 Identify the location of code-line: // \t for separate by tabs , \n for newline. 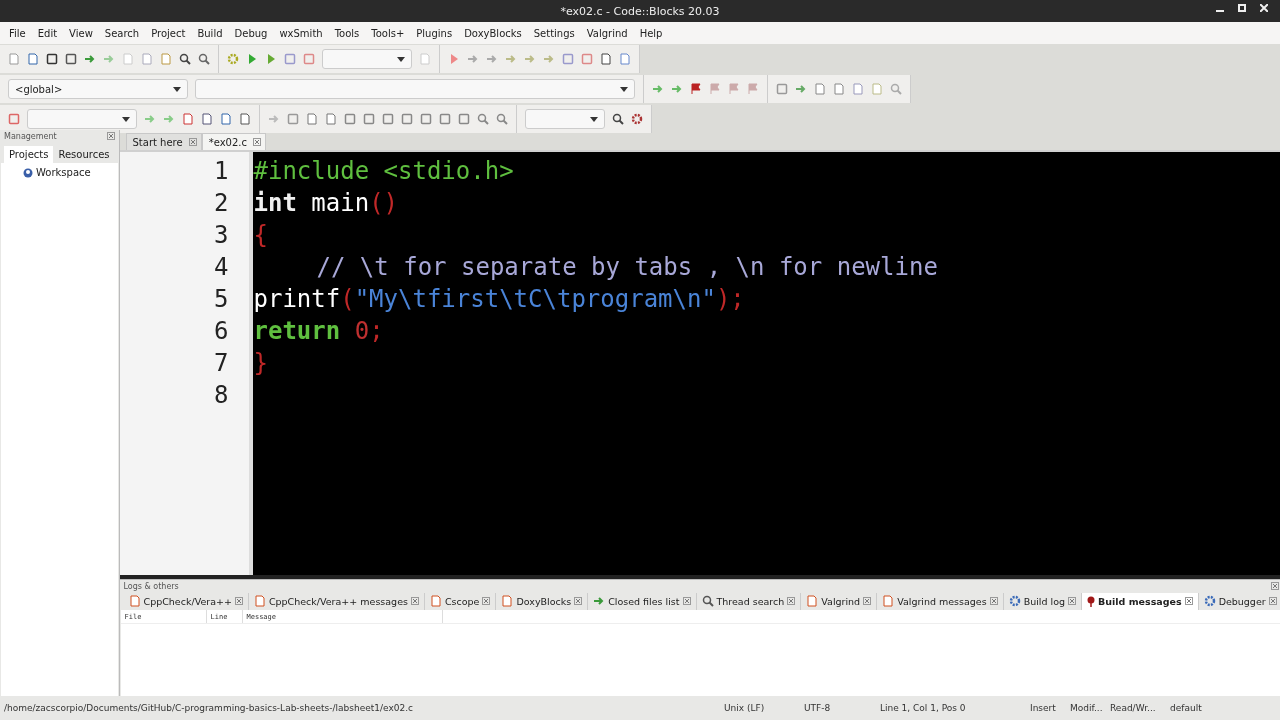
(627, 267).